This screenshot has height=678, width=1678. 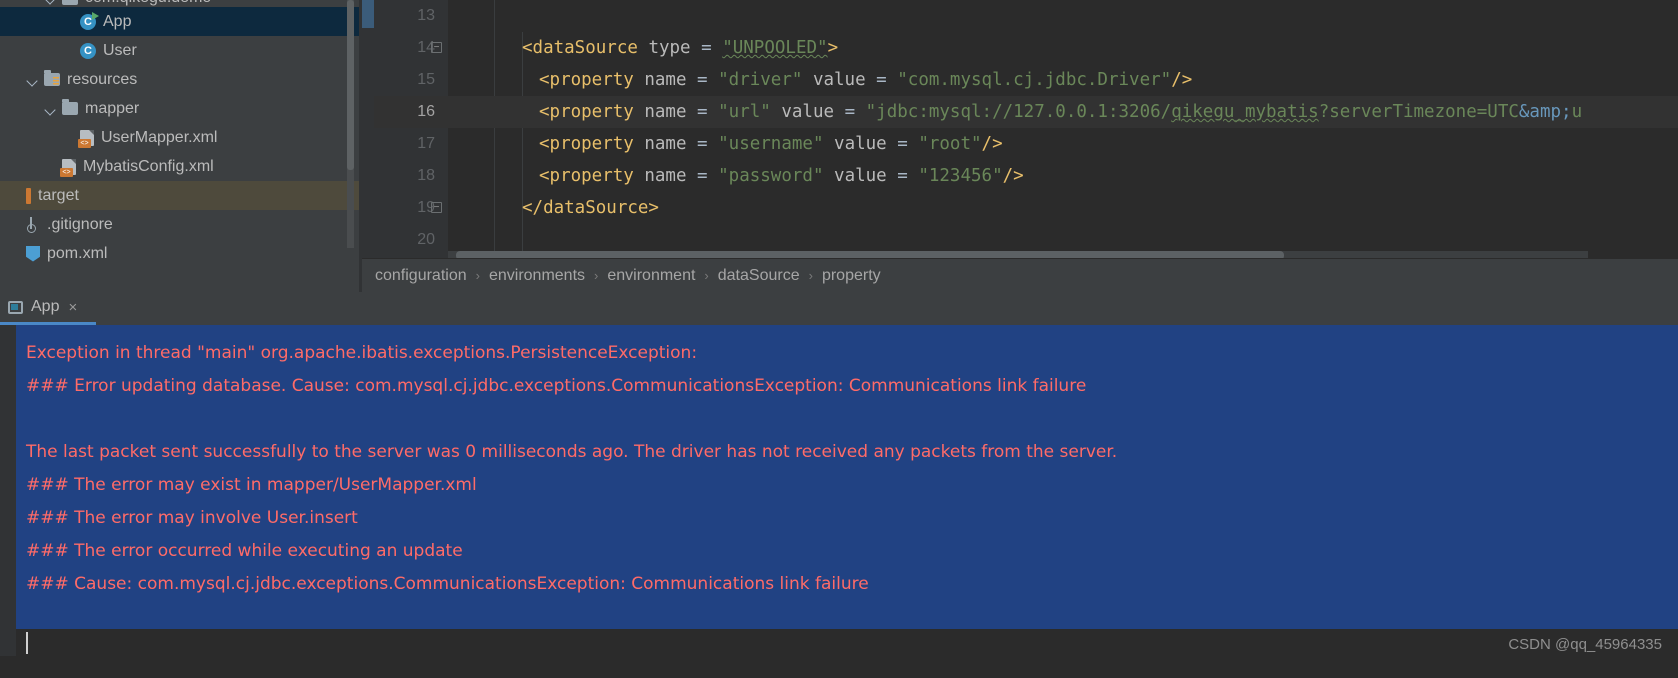 I want to click on gutter-line-15: 15, so click(x=411, y=80).